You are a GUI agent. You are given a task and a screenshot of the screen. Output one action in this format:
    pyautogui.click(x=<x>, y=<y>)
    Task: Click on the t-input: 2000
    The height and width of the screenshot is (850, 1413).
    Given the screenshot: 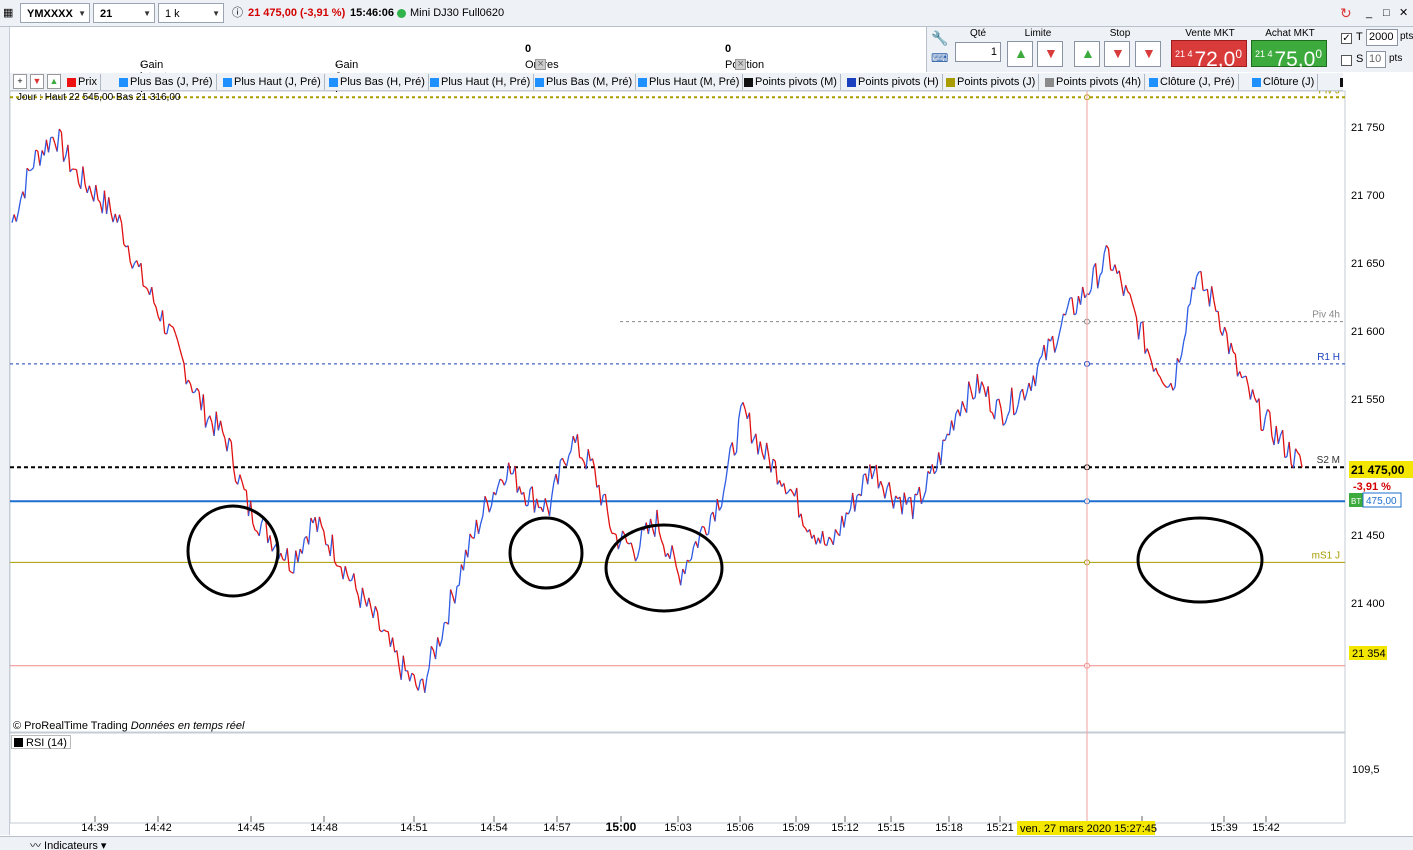 What is the action you would take?
    pyautogui.click(x=1382, y=37)
    